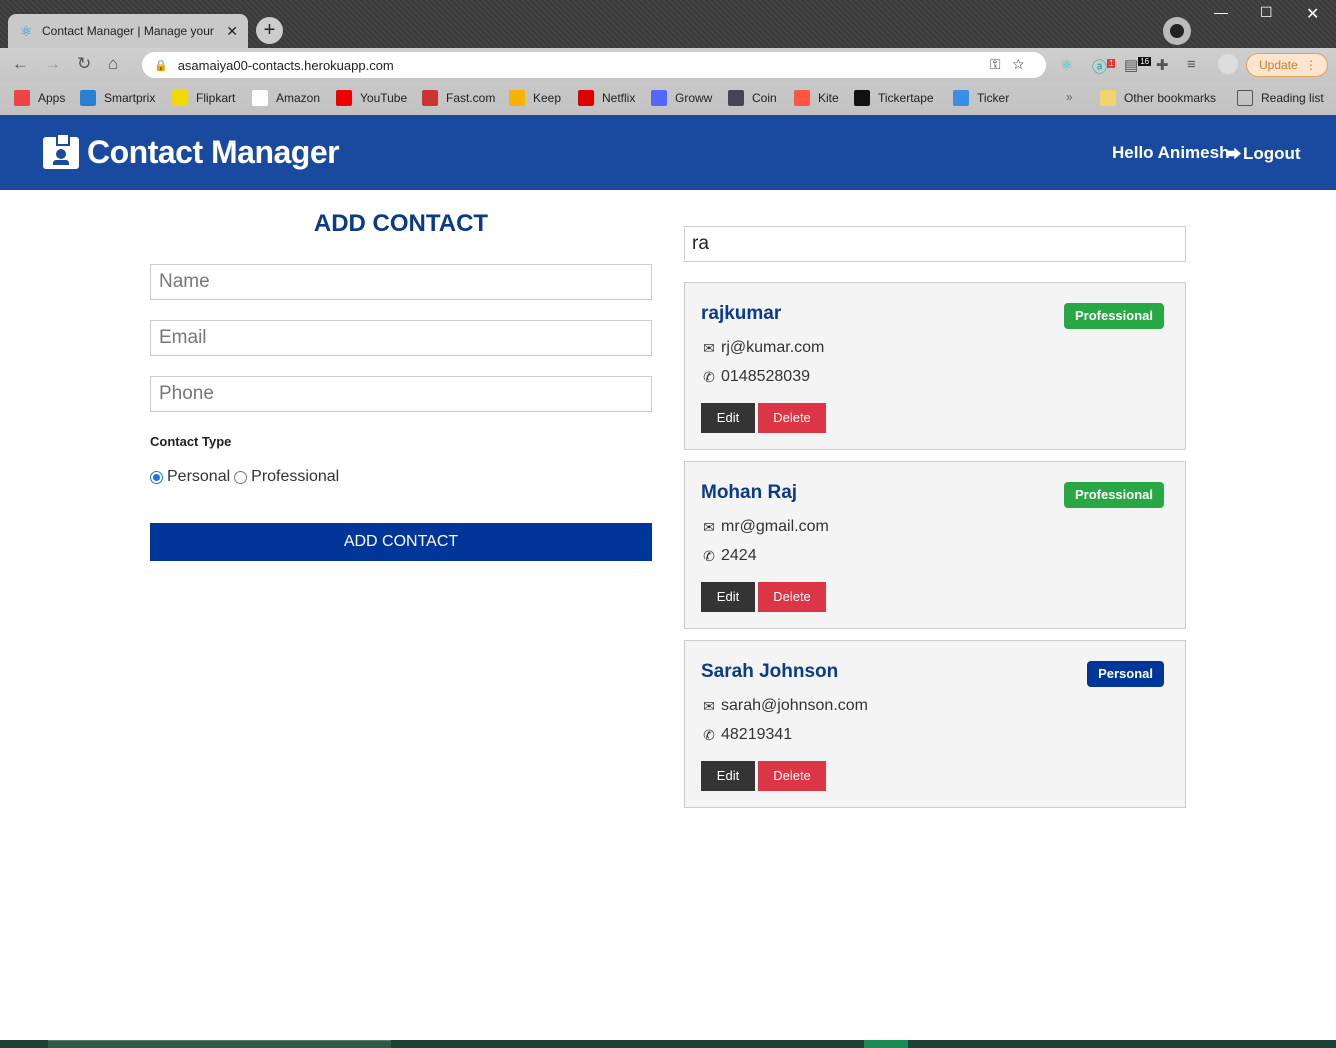 This screenshot has width=1336, height=1048. I want to click on contact-name: Mohan Raj, so click(749, 492).